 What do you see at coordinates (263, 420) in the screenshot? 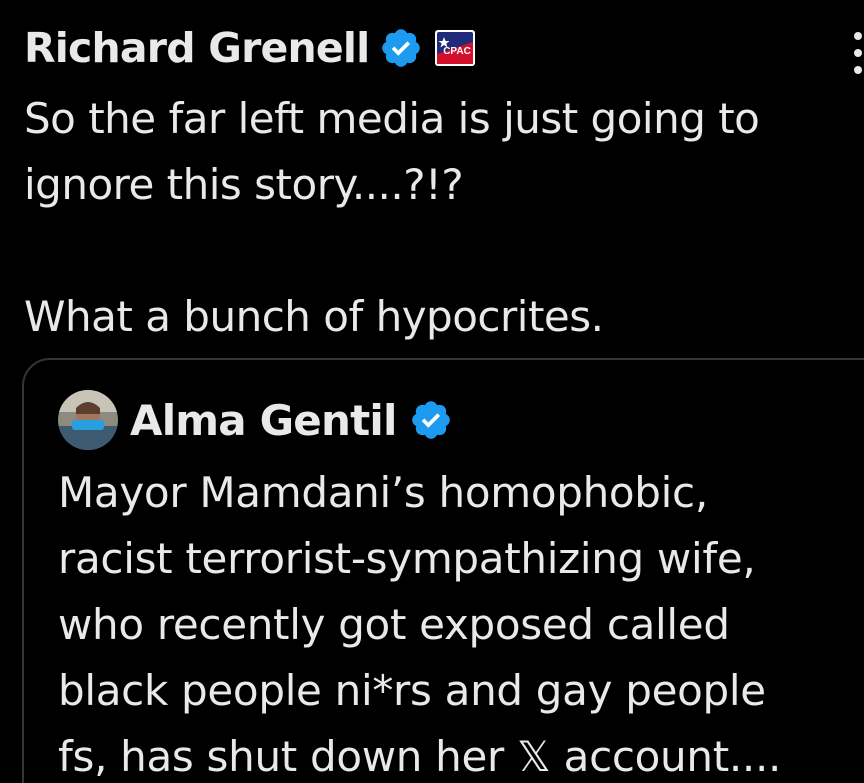
I see `quoted-author-name: Alma Gentil` at bounding box center [263, 420].